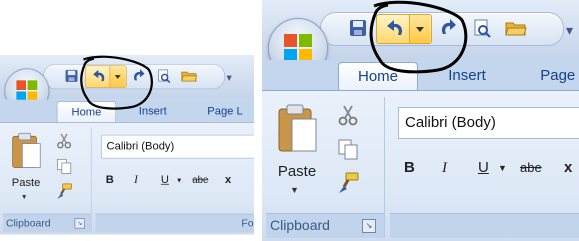 Image resolution: width=579 pixels, height=241 pixels. I want to click on font-group: Calibri (Body) B I U ▼ abe x Fo, so click(174, 180).